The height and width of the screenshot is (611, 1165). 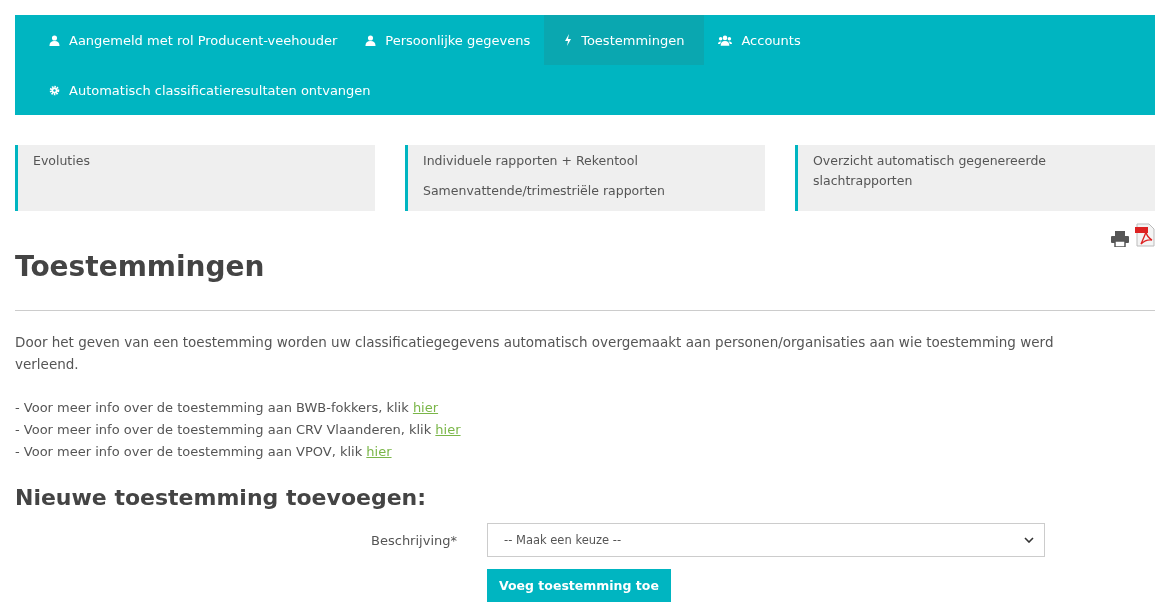 I want to click on lightning-icon, so click(x=568, y=40).